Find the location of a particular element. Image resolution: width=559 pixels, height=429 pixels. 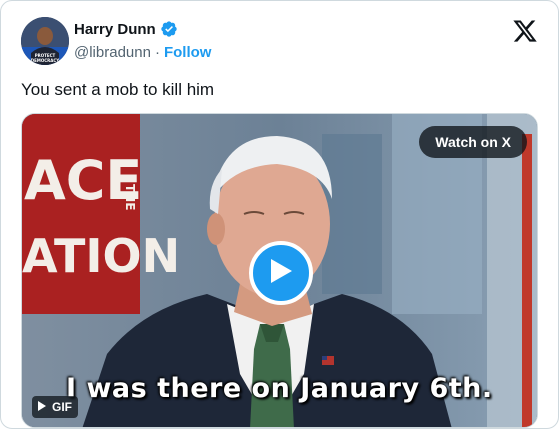

play-small-icon is located at coordinates (42, 407).